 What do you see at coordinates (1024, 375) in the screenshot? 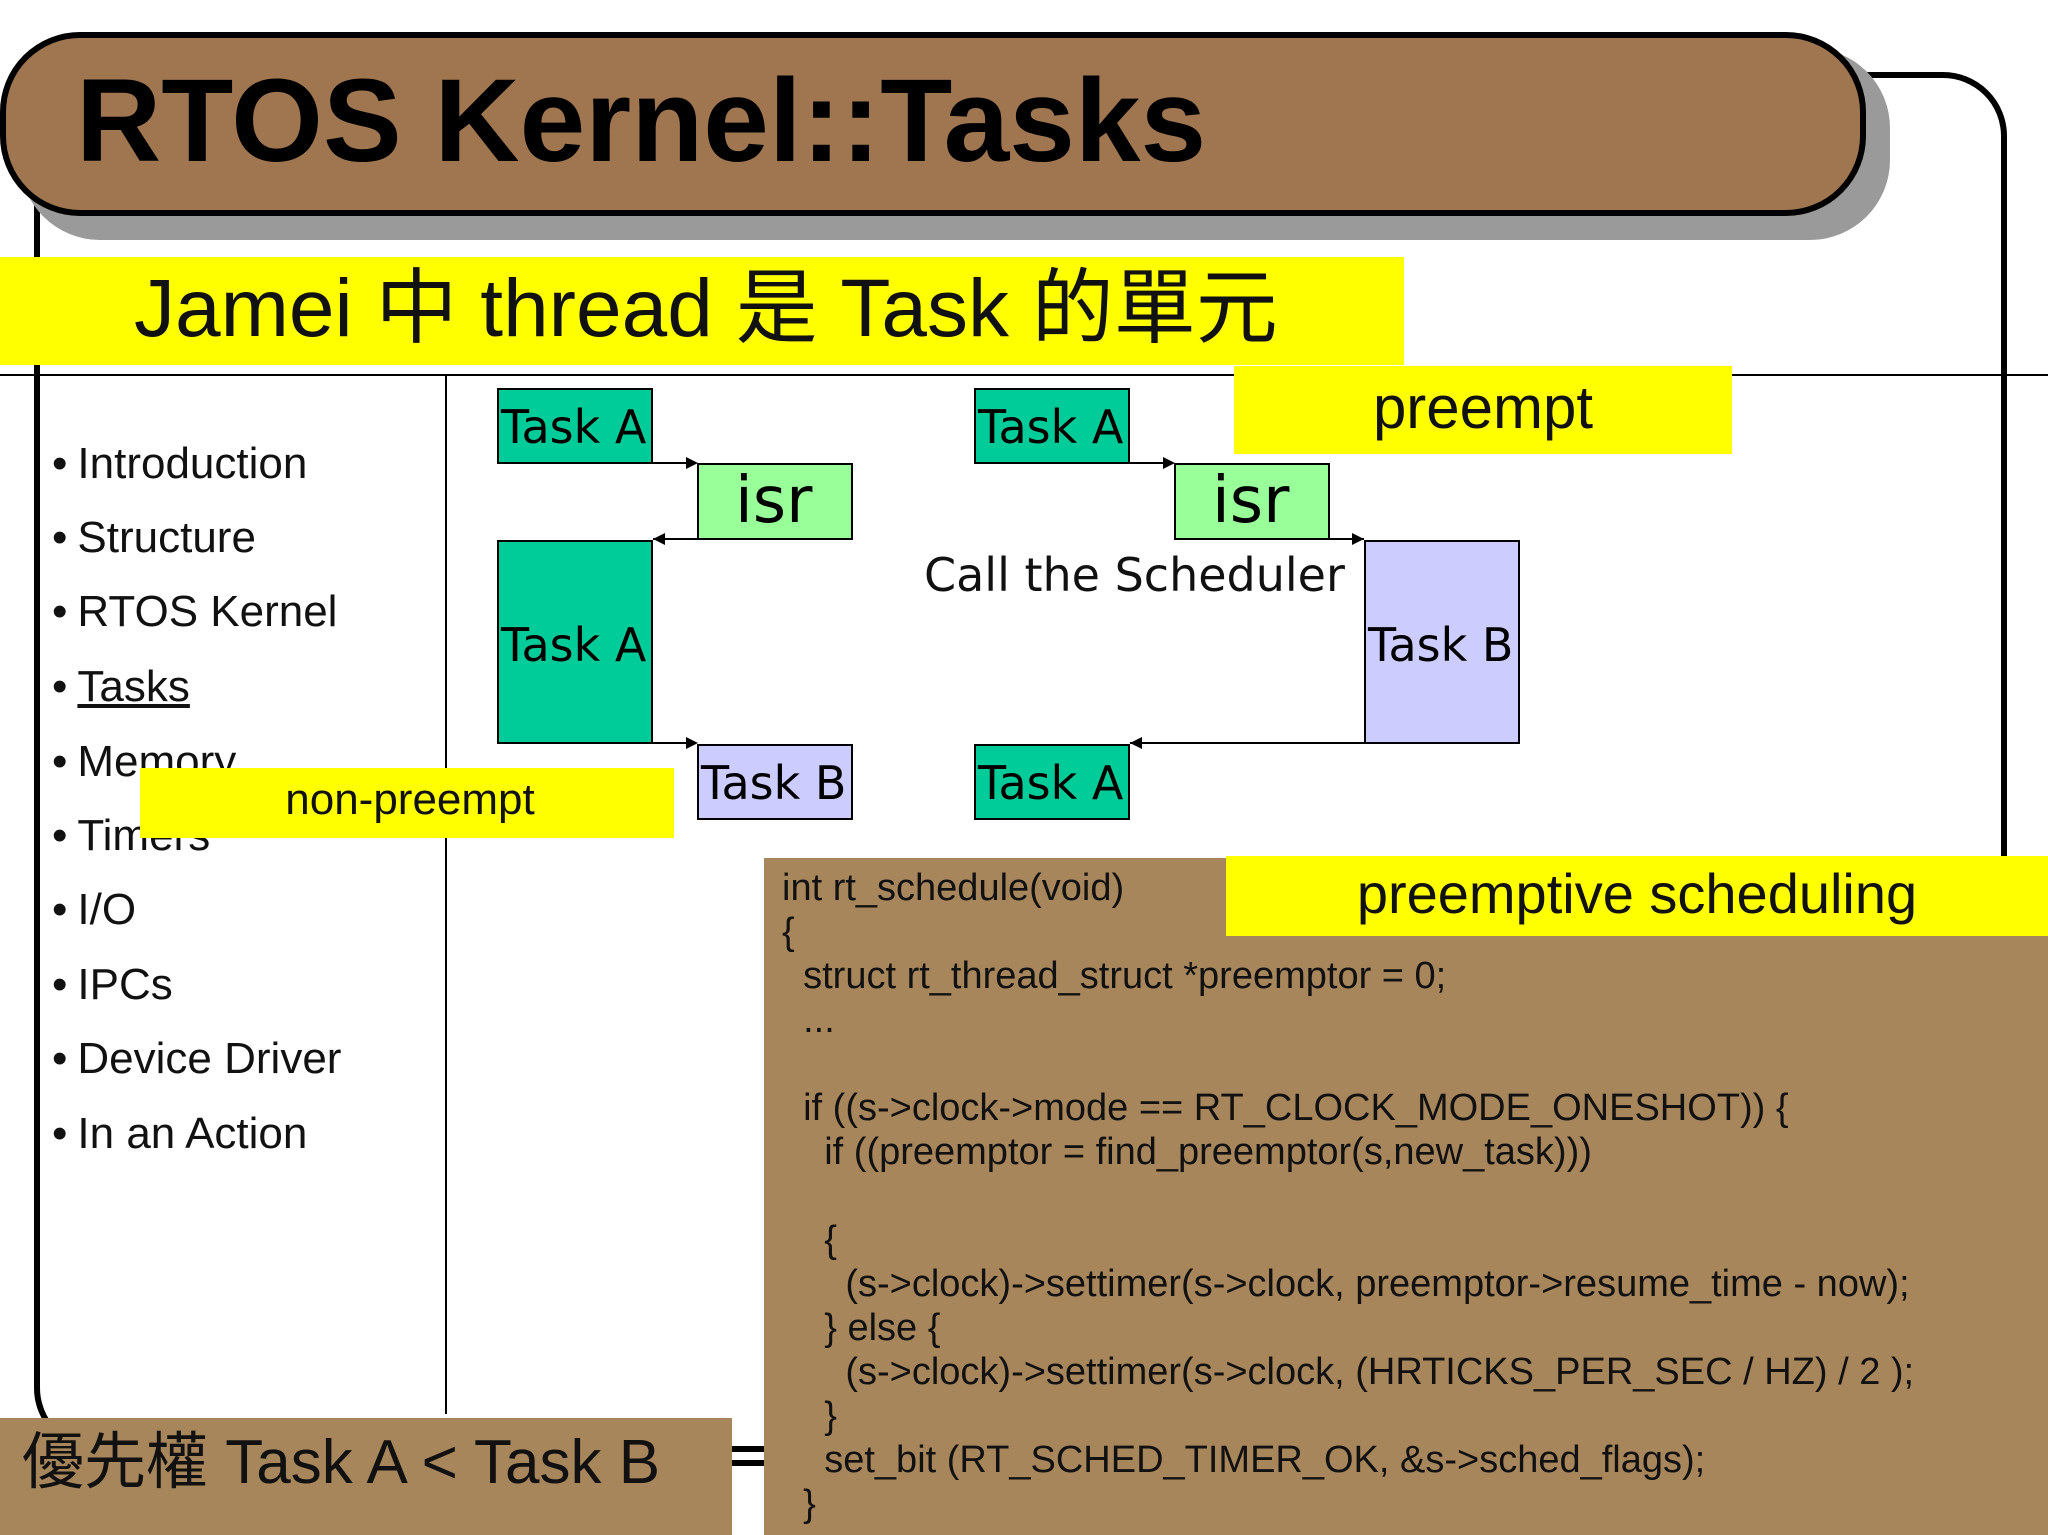
I see `header-divider` at bounding box center [1024, 375].